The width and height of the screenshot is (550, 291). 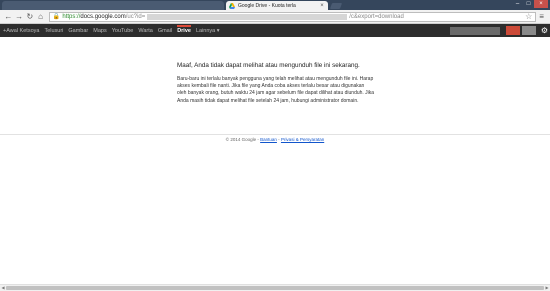 I want to click on minimize-icon: –, so click(x=517, y=4).